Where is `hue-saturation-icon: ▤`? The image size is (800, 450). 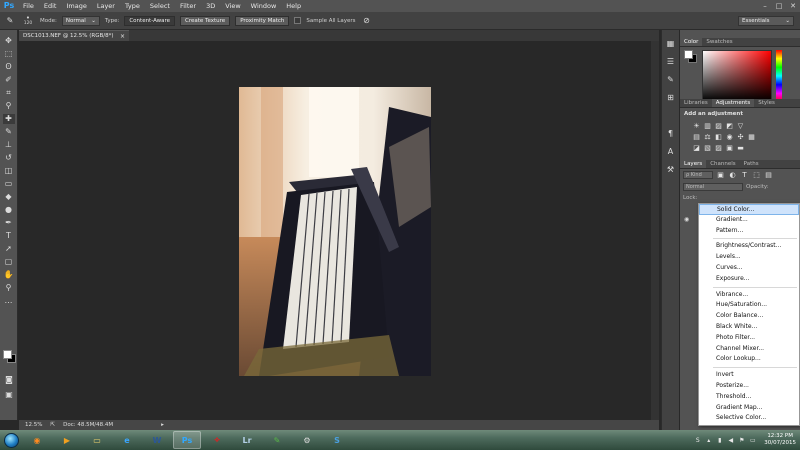 hue-saturation-icon: ▤ is located at coordinates (696, 137).